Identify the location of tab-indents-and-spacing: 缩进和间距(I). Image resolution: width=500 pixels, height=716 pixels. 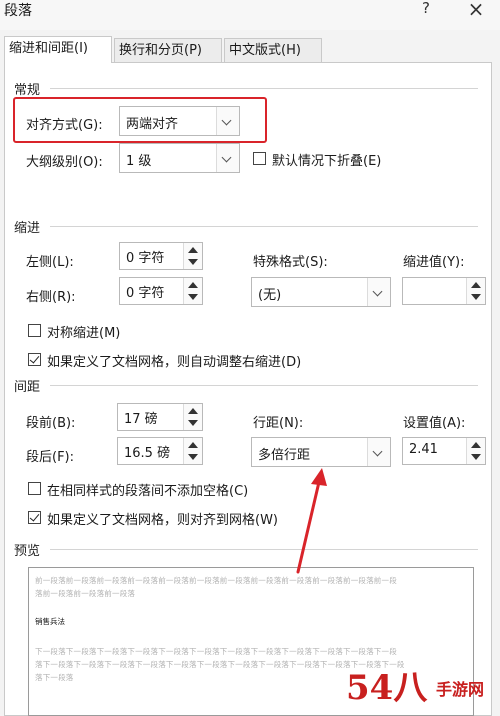
(58, 49).